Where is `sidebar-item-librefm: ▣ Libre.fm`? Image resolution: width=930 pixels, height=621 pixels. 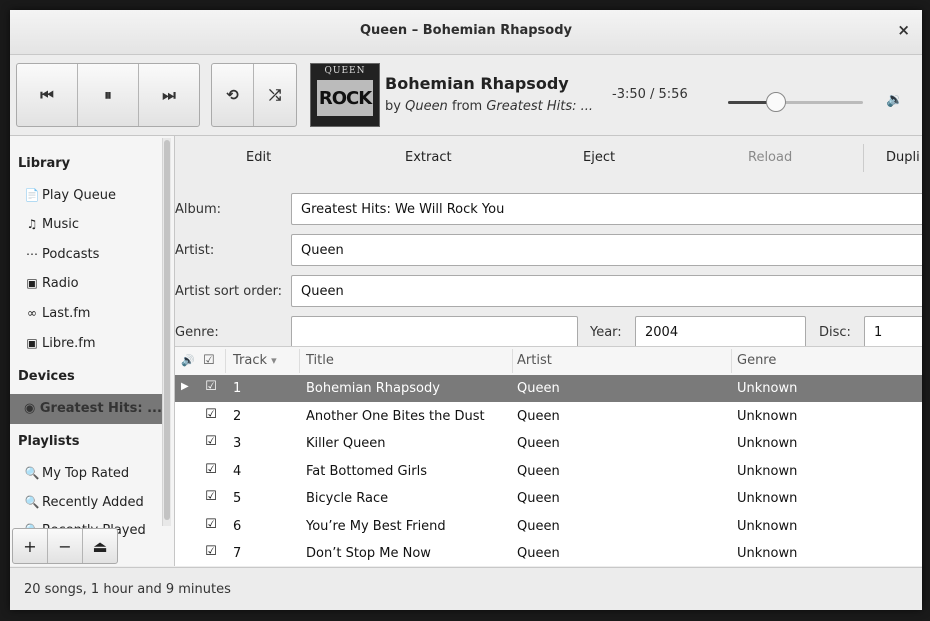
sidebar-item-librefm: ▣ Libre.fm is located at coordinates (59, 343).